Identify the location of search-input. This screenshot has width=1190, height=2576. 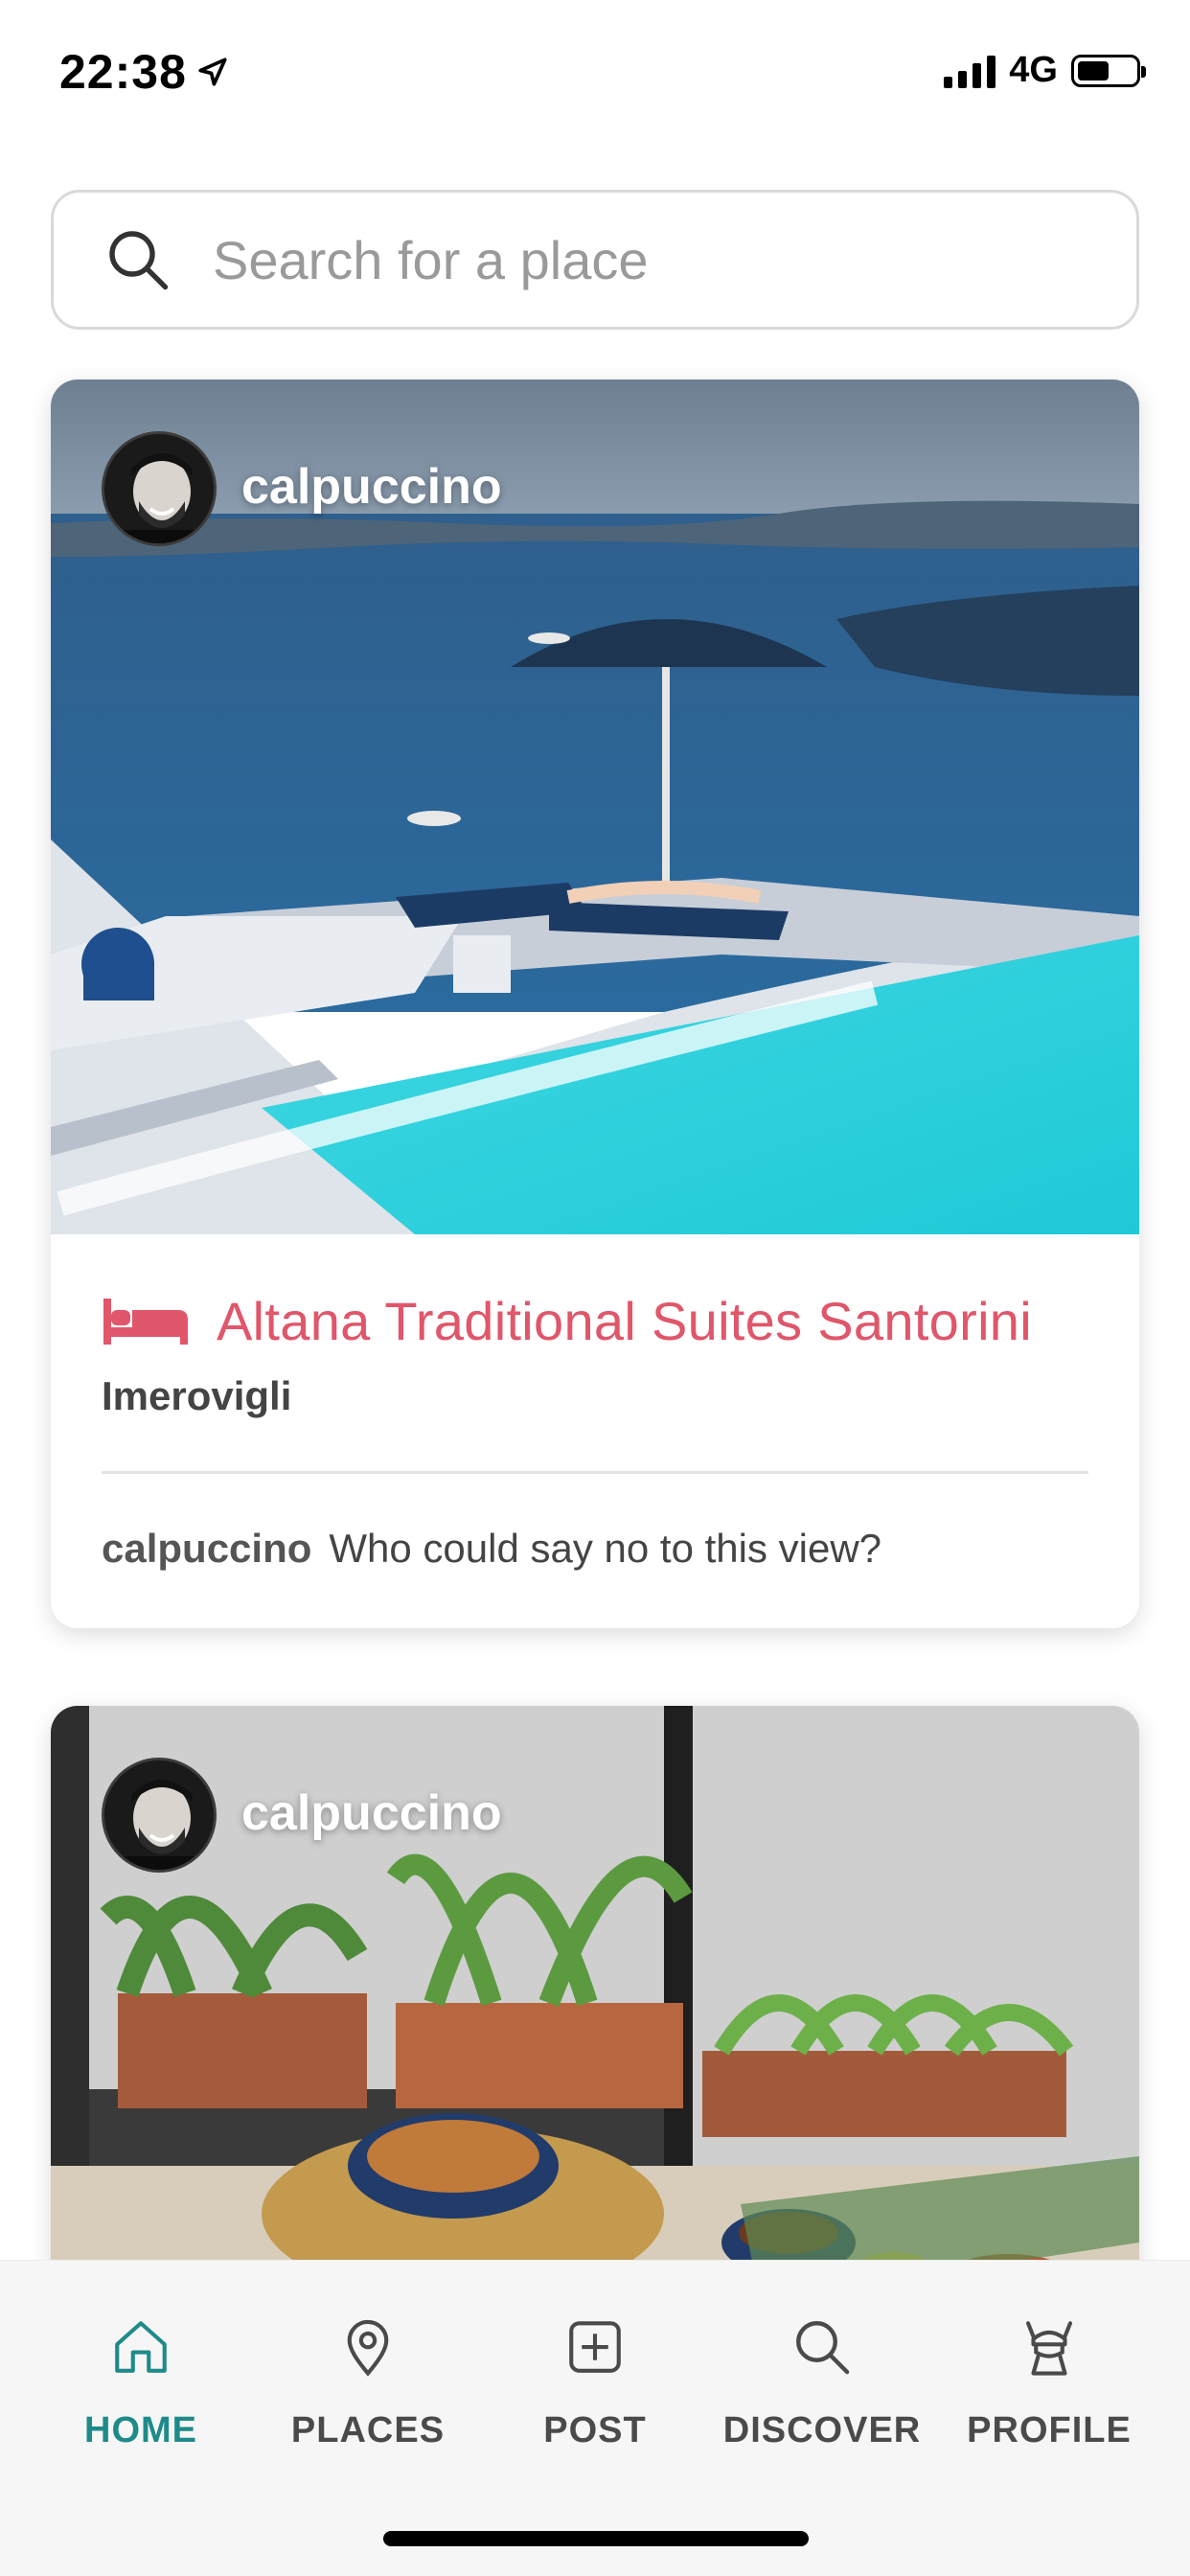
(644, 259).